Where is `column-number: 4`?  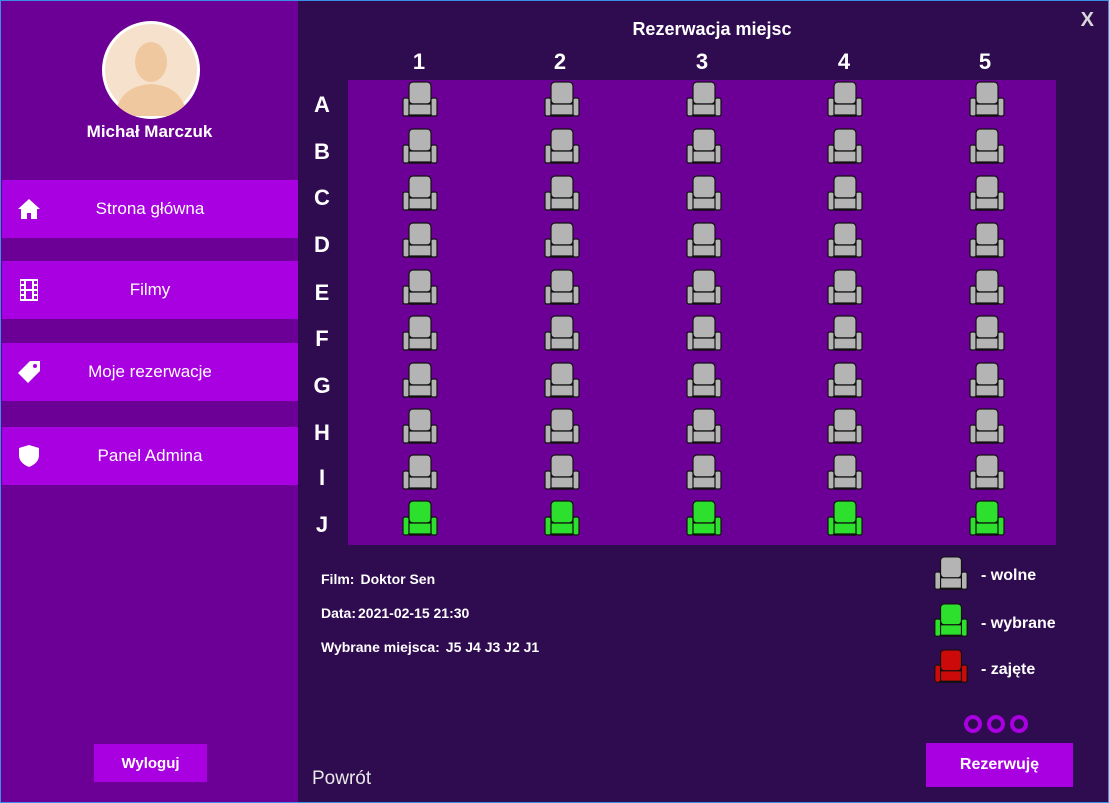 column-number: 4 is located at coordinates (844, 61).